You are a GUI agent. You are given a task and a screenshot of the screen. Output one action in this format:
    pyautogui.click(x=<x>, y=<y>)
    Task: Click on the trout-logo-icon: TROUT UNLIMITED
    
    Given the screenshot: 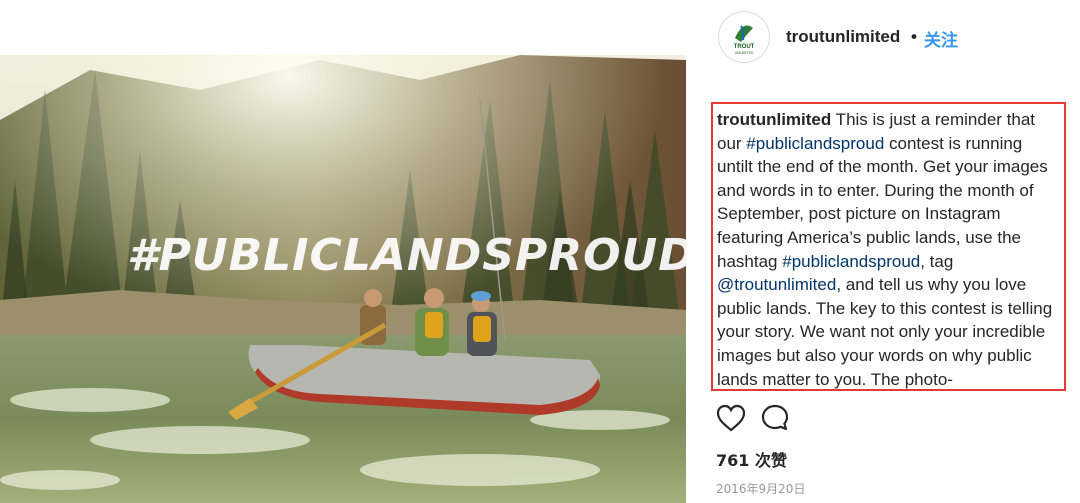 What is the action you would take?
    pyautogui.click(x=744, y=40)
    